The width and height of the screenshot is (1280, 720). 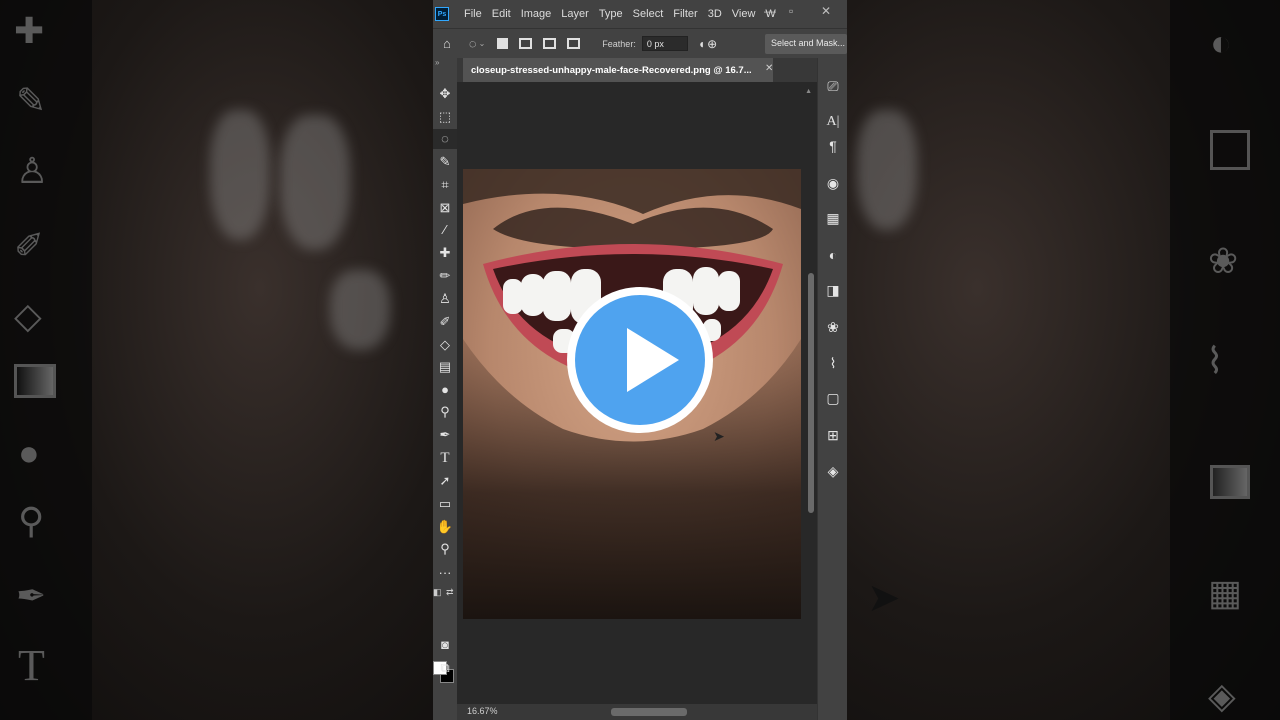 What do you see at coordinates (1222, 695) in the screenshot?
I see `blurred-layers-icon: ◈` at bounding box center [1222, 695].